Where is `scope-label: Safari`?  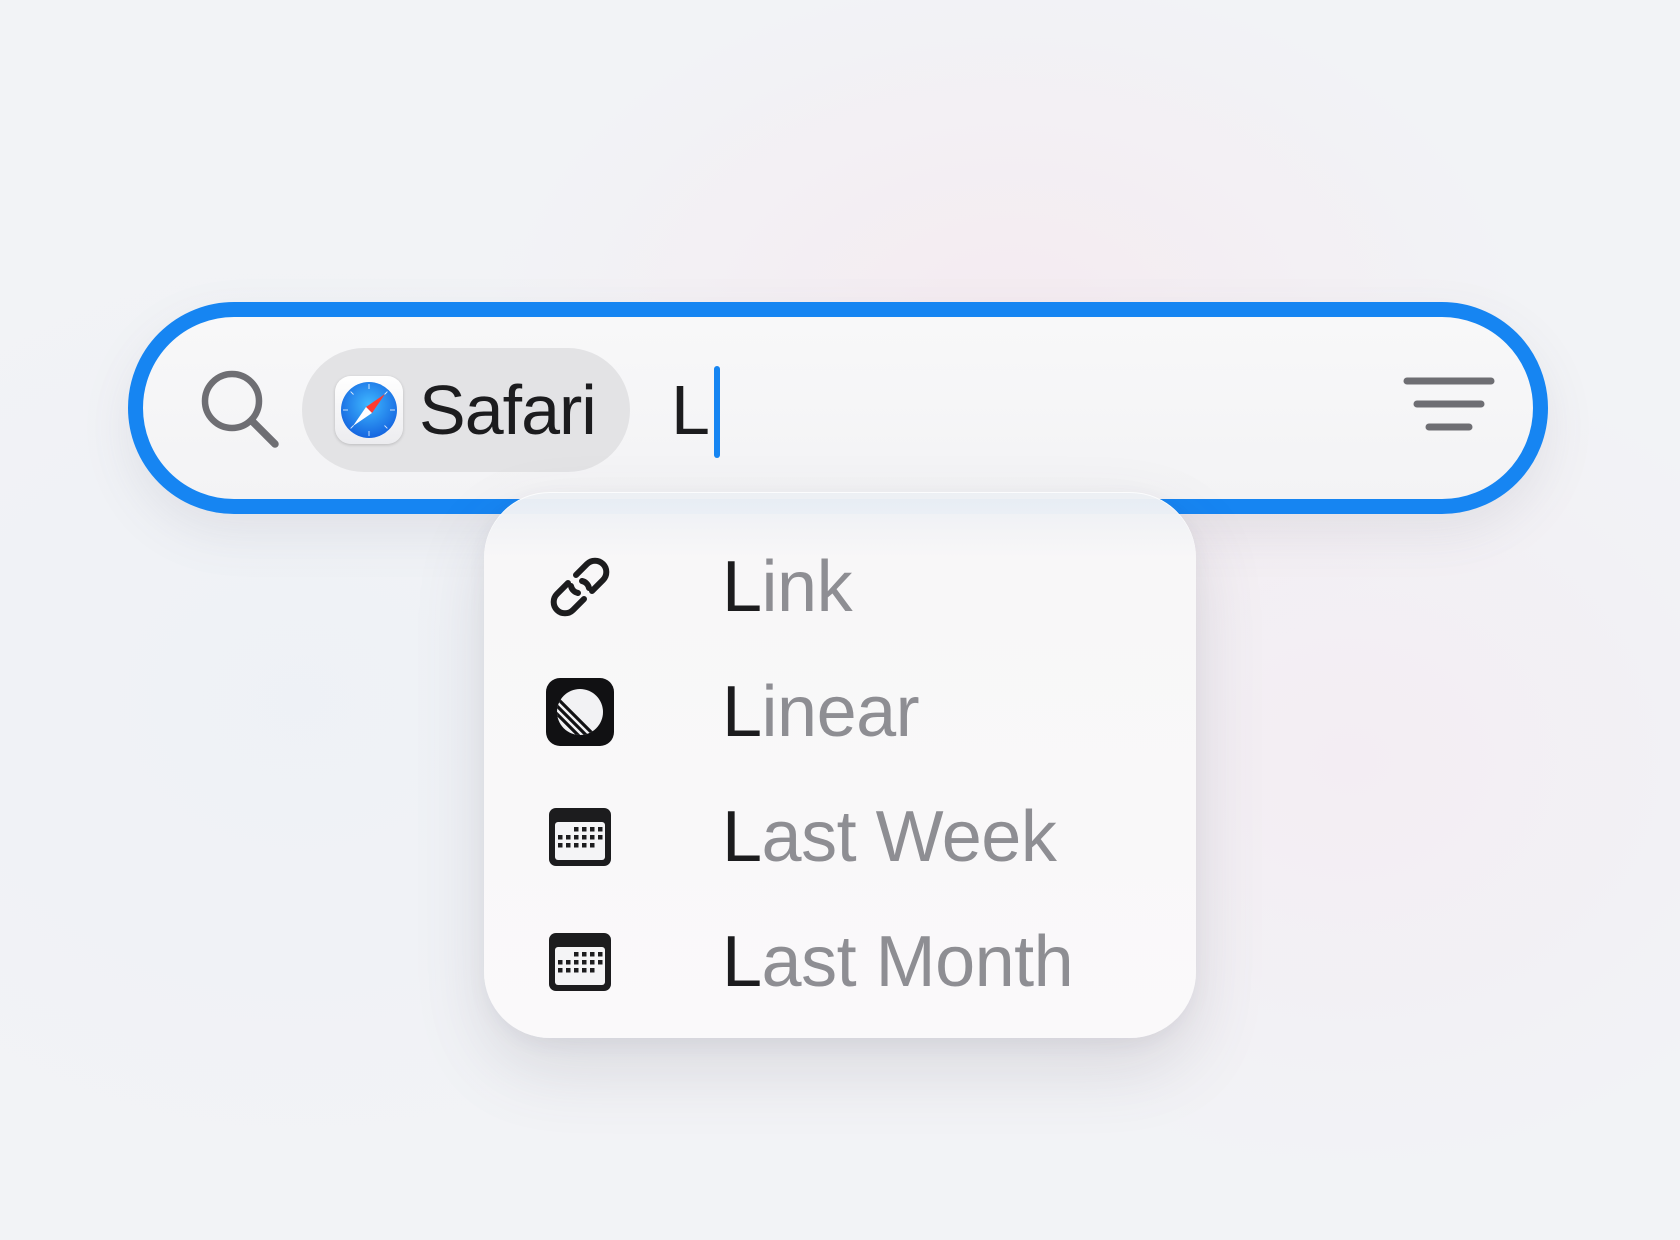 scope-label: Safari is located at coordinates (508, 410).